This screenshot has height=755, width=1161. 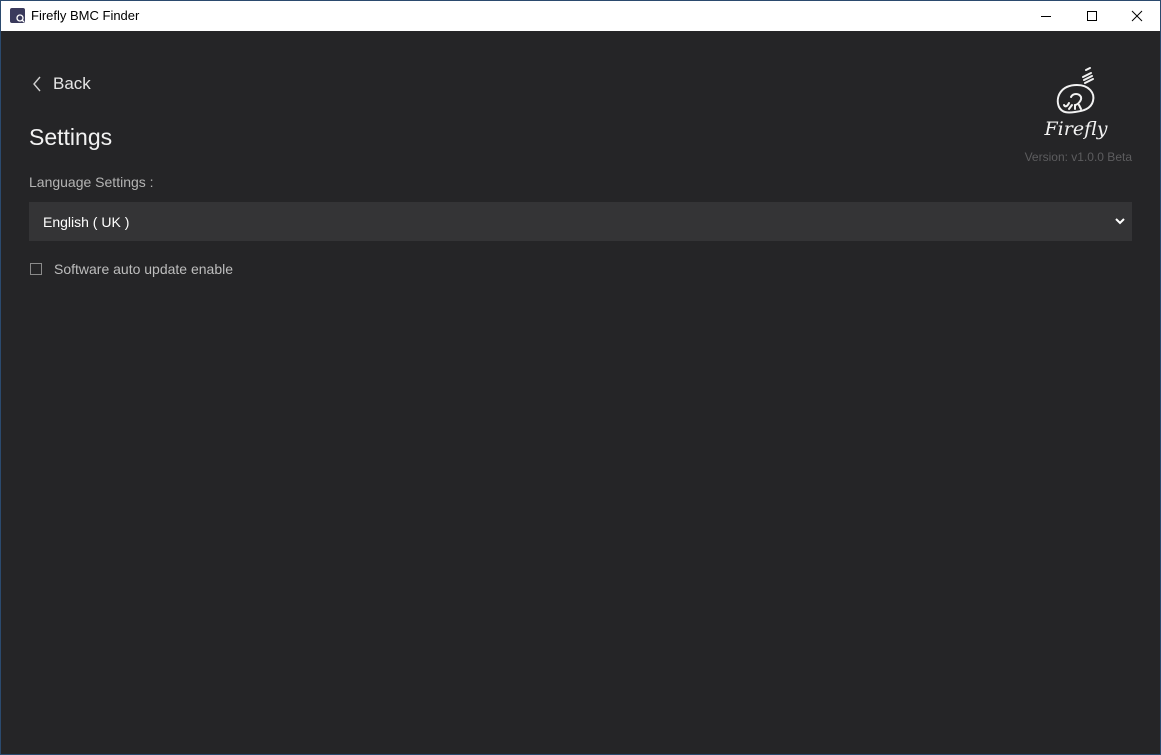 What do you see at coordinates (91, 182) in the screenshot?
I see `language-settings-label: Language Settings :` at bounding box center [91, 182].